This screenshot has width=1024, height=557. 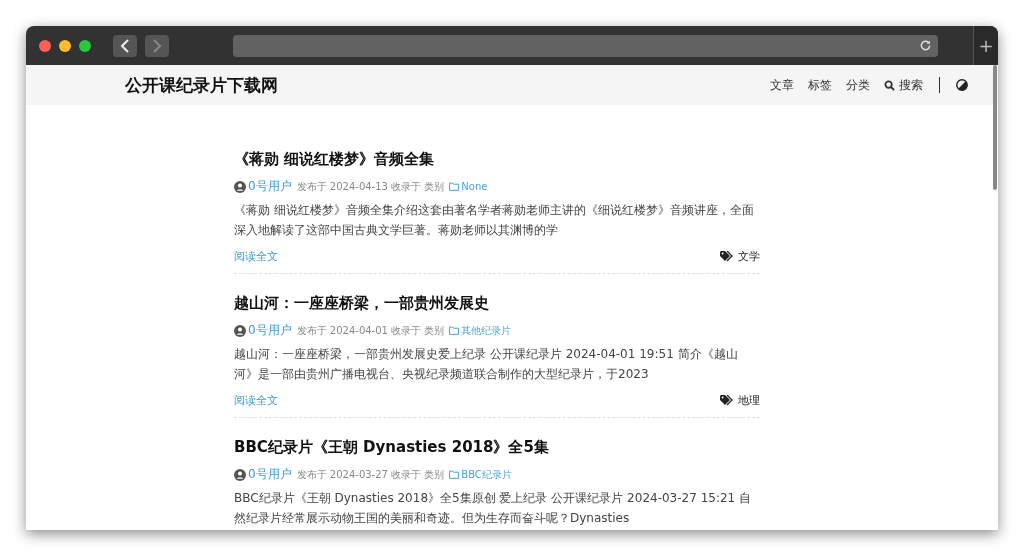 I want to click on maximize-button, so click(x=85, y=45).